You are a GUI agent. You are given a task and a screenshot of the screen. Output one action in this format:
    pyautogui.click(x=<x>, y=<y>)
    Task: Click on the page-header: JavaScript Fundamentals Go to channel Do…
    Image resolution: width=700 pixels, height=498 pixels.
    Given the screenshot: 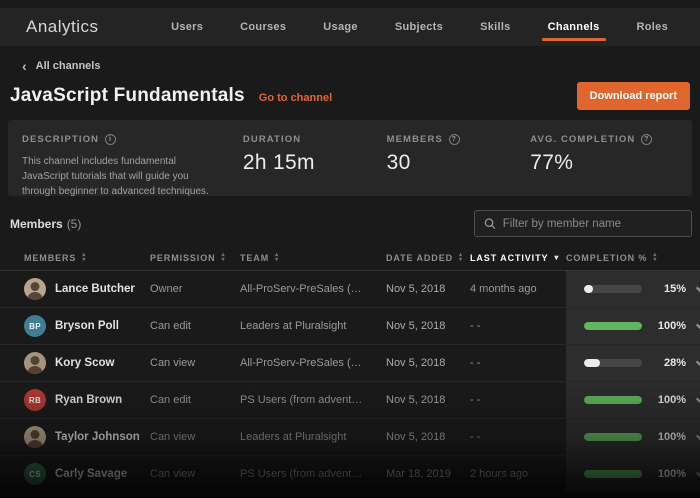 What is the action you would take?
    pyautogui.click(x=350, y=91)
    